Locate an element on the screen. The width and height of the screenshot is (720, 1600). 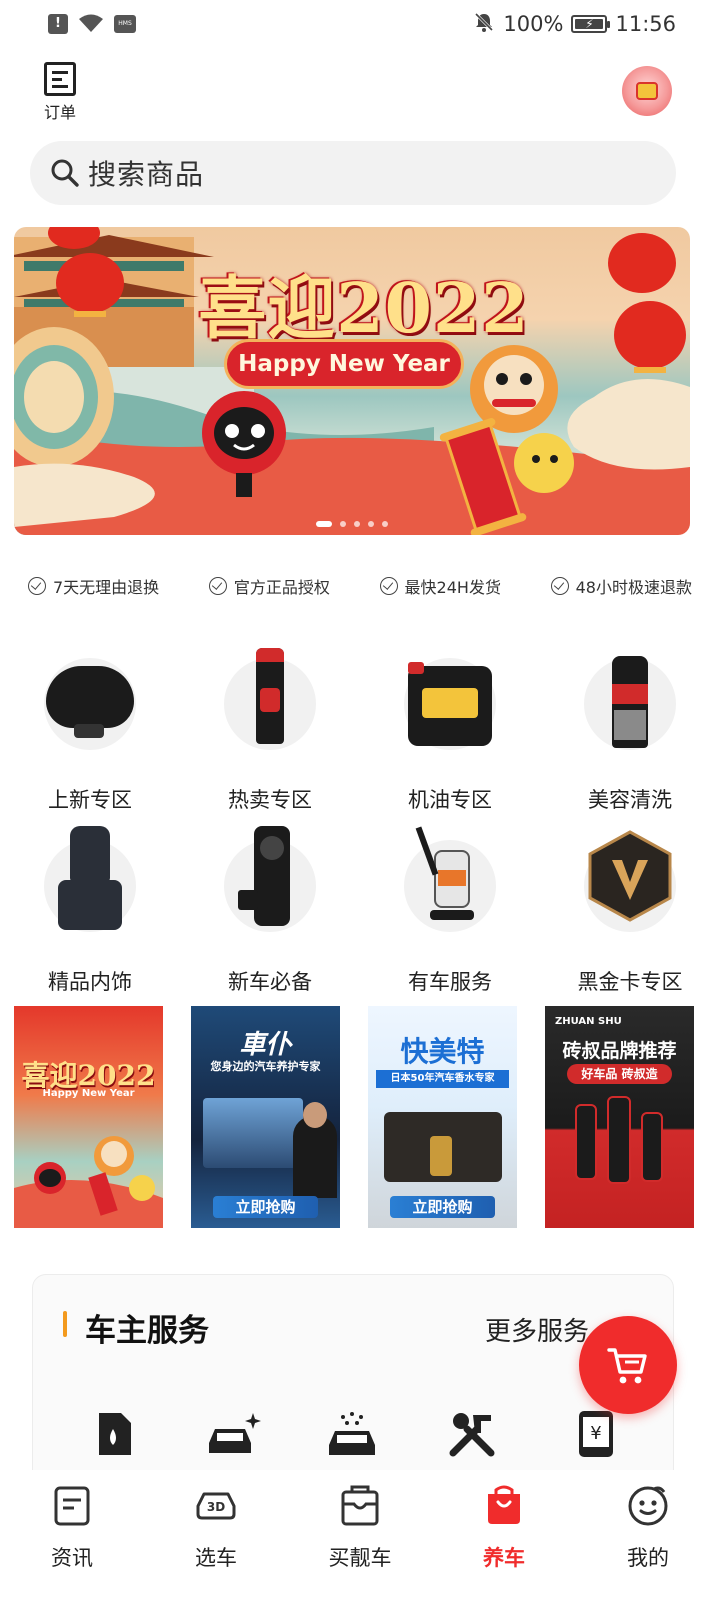
search-icon is located at coordinates (65, 173).